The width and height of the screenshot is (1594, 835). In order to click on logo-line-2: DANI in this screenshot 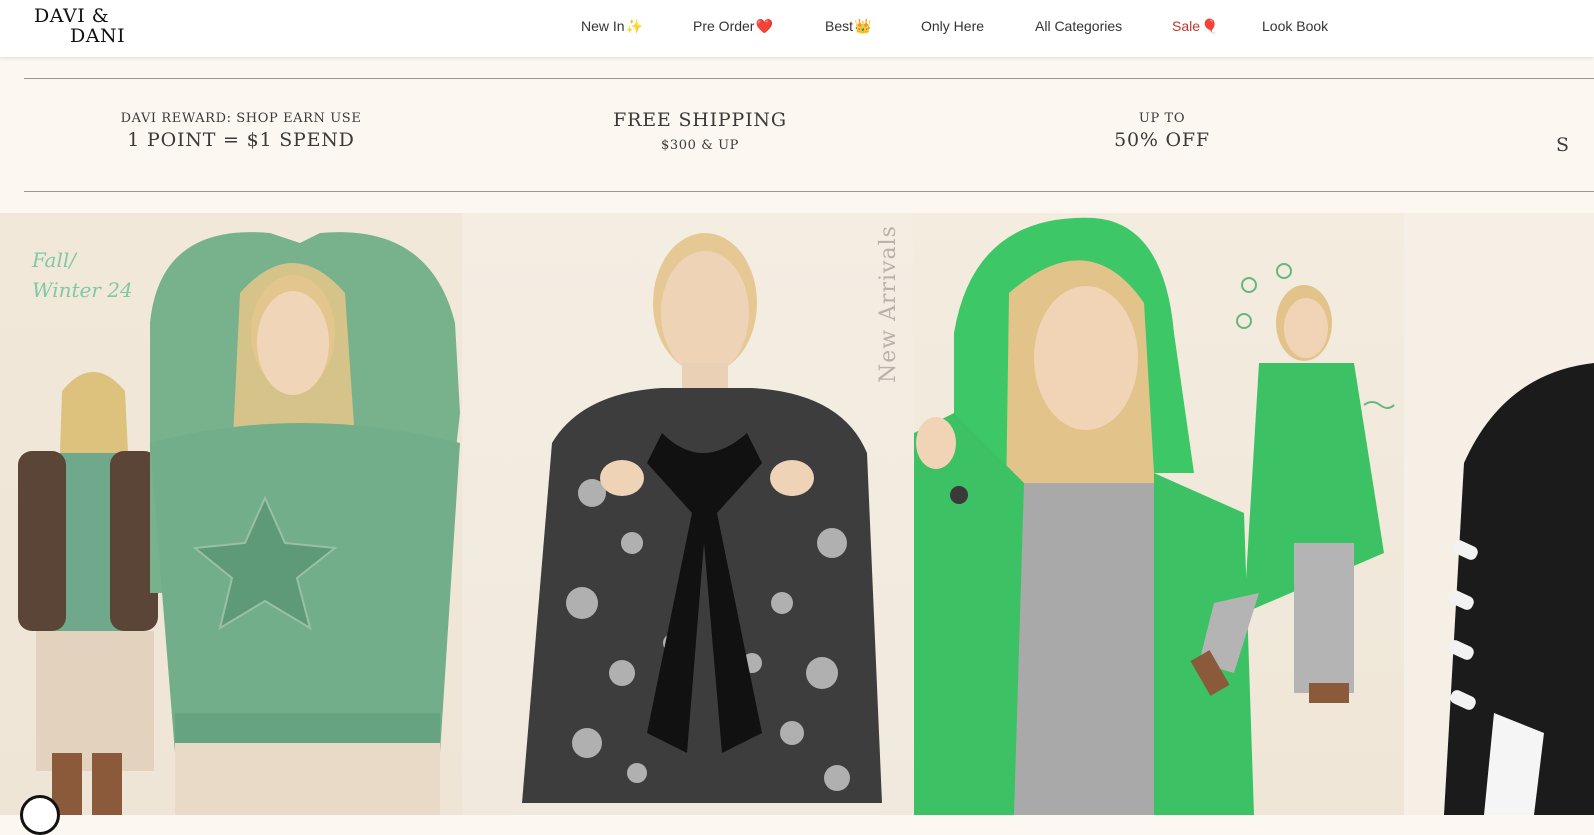, I will do `click(98, 36)`.